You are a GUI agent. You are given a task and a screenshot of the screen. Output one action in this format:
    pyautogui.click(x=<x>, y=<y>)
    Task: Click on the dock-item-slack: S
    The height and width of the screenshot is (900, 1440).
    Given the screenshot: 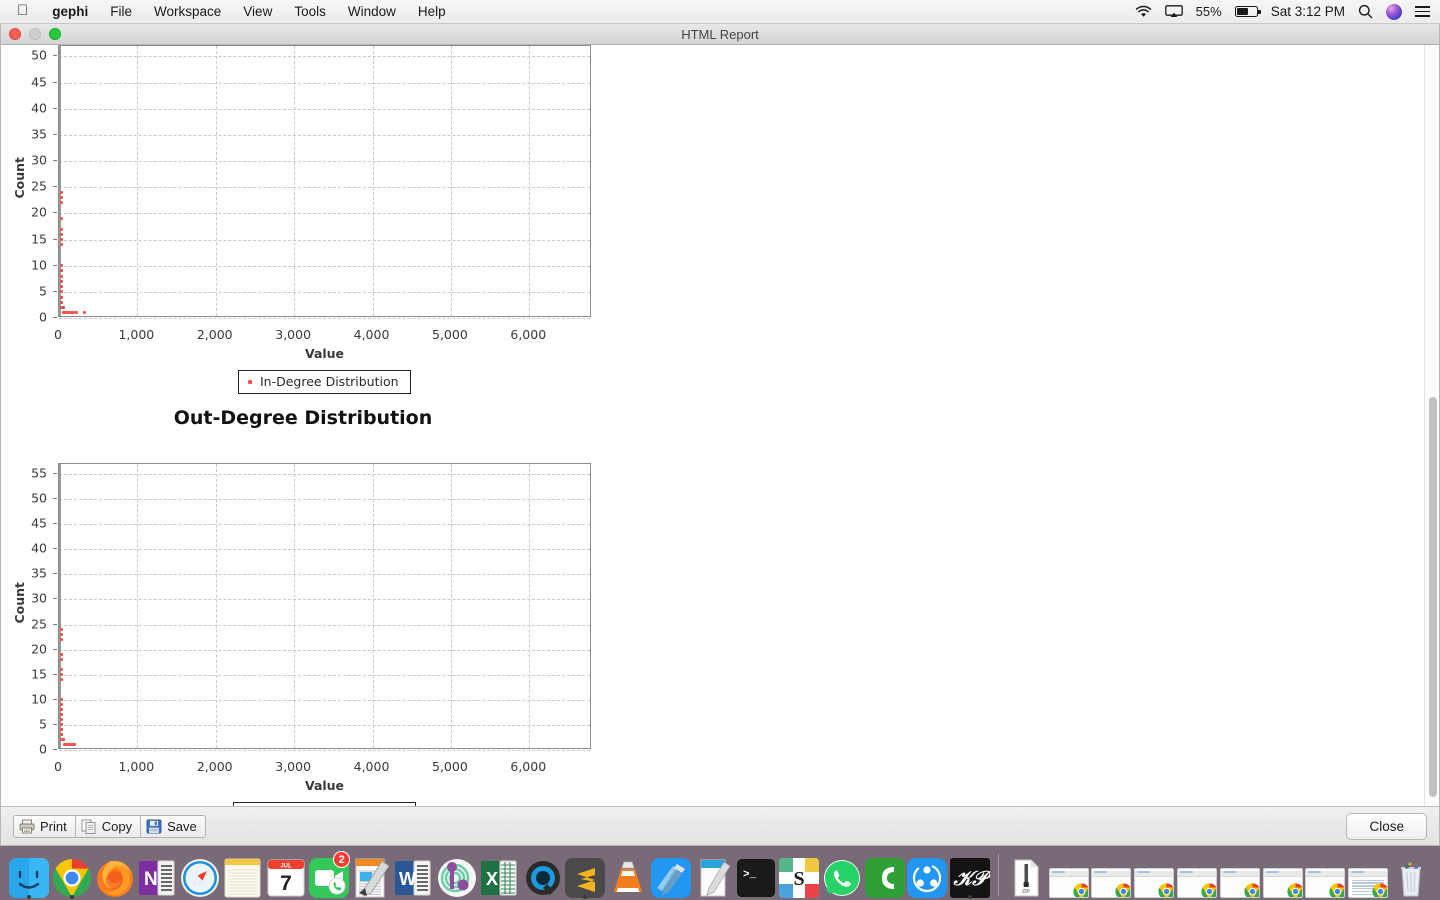 What is the action you would take?
    pyautogui.click(x=799, y=875)
    